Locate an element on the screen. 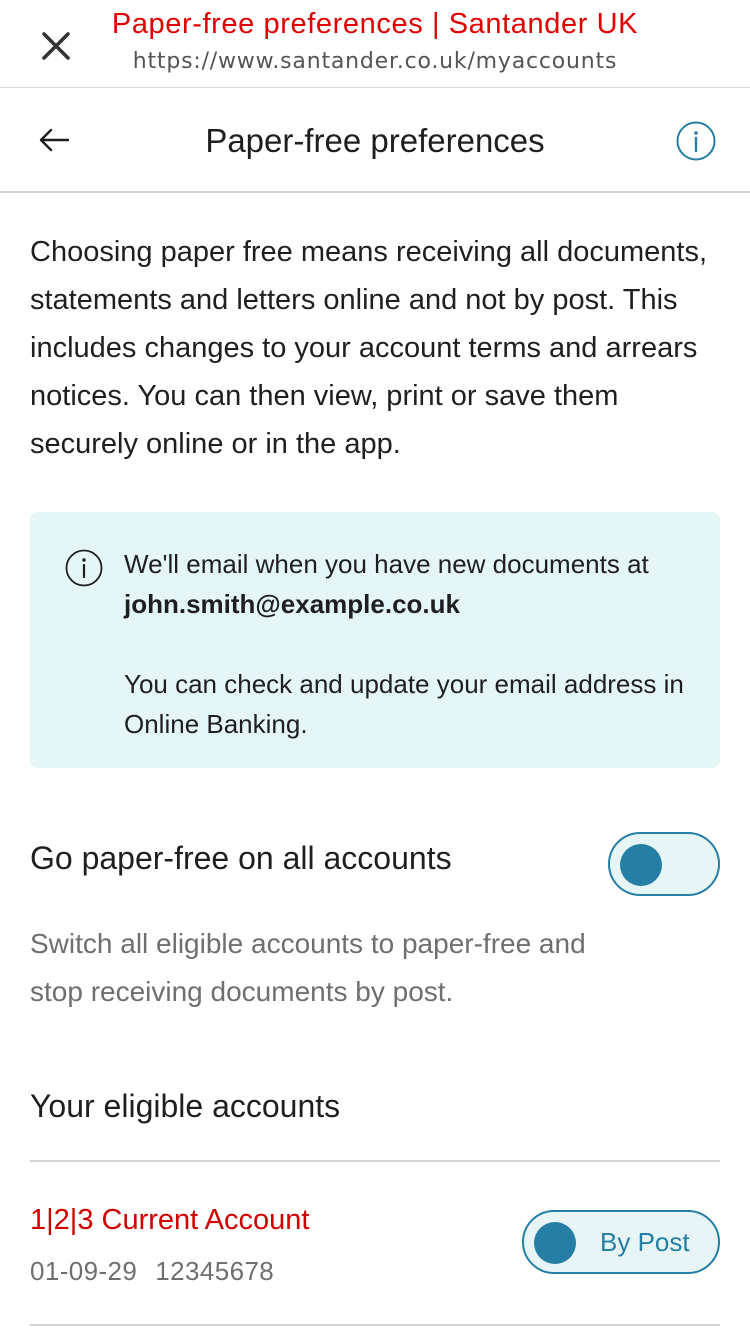 The width and height of the screenshot is (750, 1334). account-preference-label: By Post is located at coordinates (645, 1242).